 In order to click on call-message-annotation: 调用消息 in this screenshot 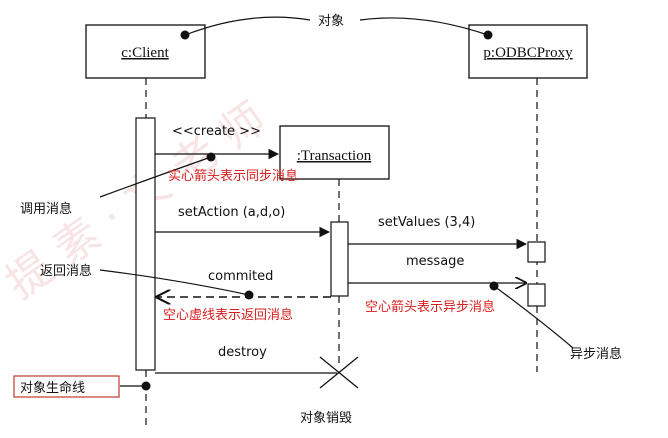, I will do `click(46, 209)`.